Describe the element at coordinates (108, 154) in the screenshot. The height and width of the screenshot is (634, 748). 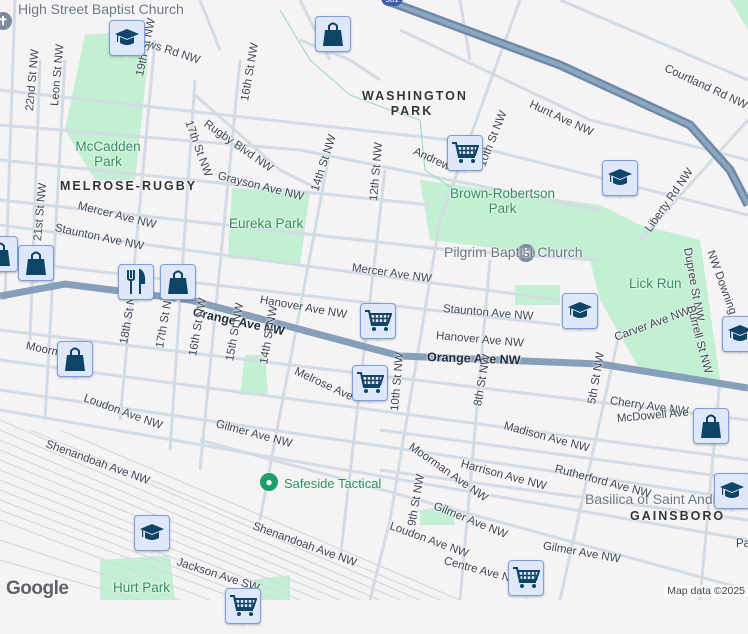
I see `park-label: McCadden Park` at that location.